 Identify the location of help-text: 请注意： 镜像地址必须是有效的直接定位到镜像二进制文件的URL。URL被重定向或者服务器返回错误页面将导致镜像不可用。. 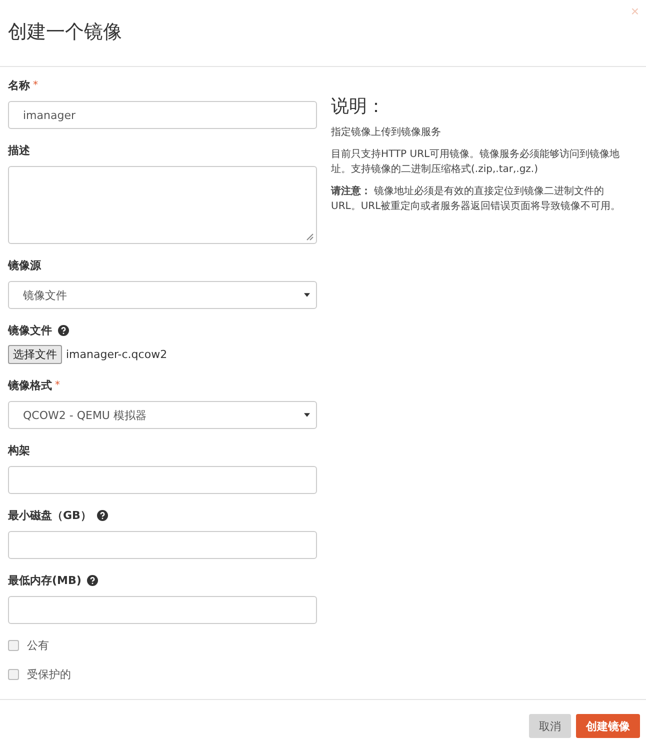
(476, 199).